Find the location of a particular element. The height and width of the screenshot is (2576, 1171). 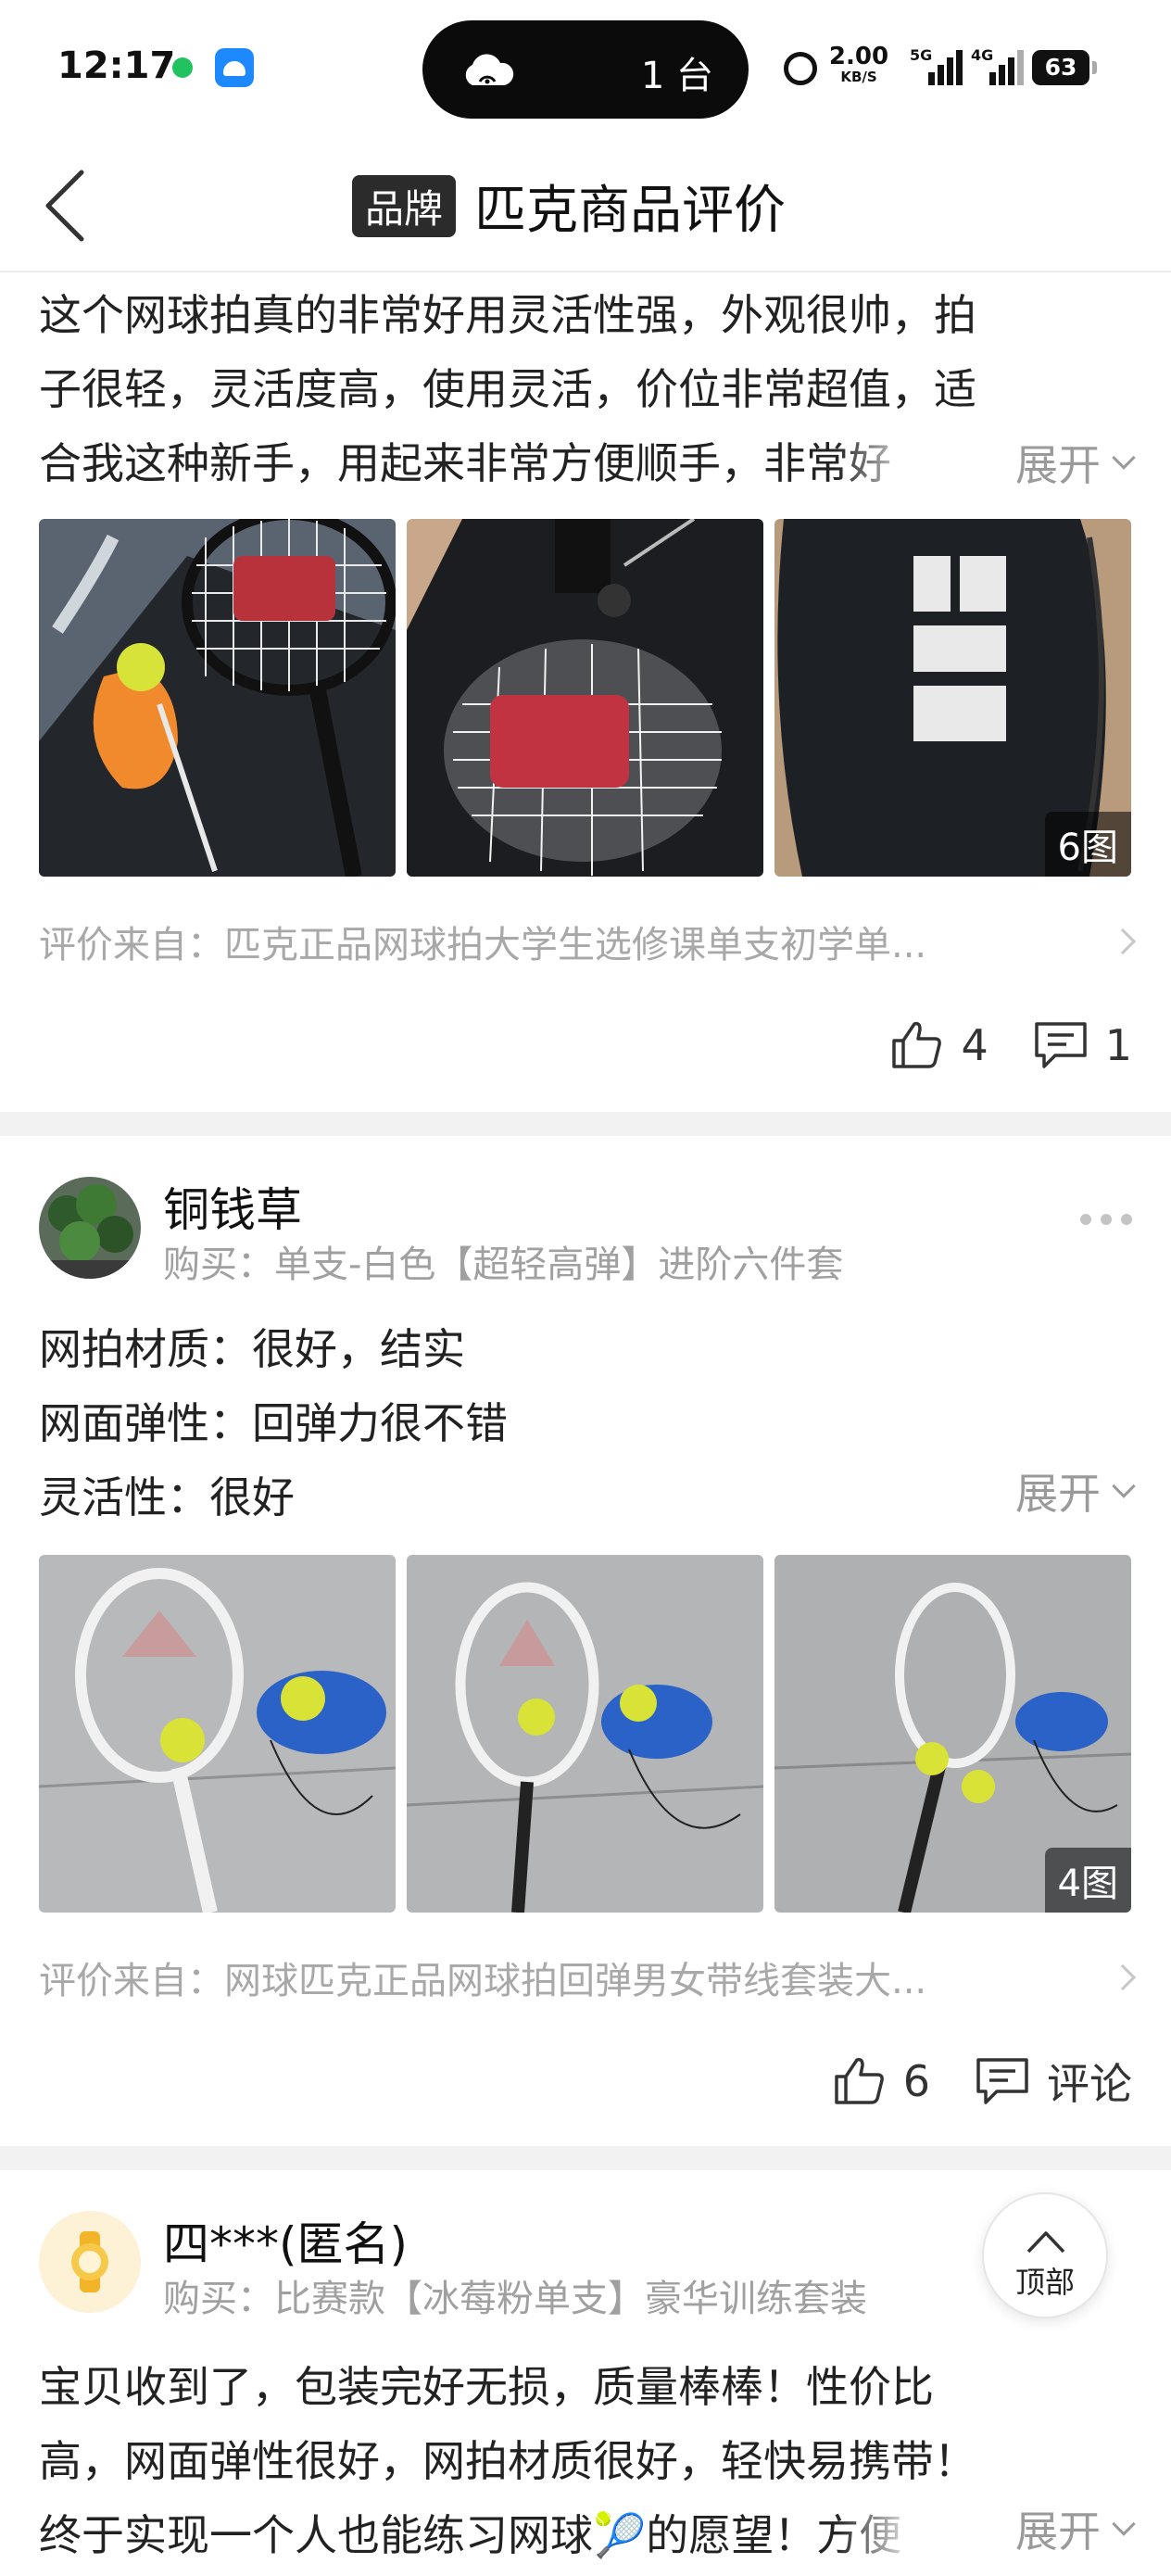

username: 四***(匿名) is located at coordinates (286, 2241).